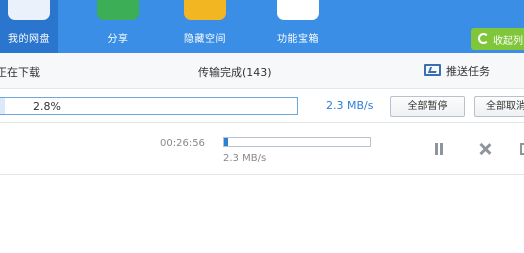  Describe the element at coordinates (118, 39) in the screenshot. I see `nav-item-label: 分享` at that location.